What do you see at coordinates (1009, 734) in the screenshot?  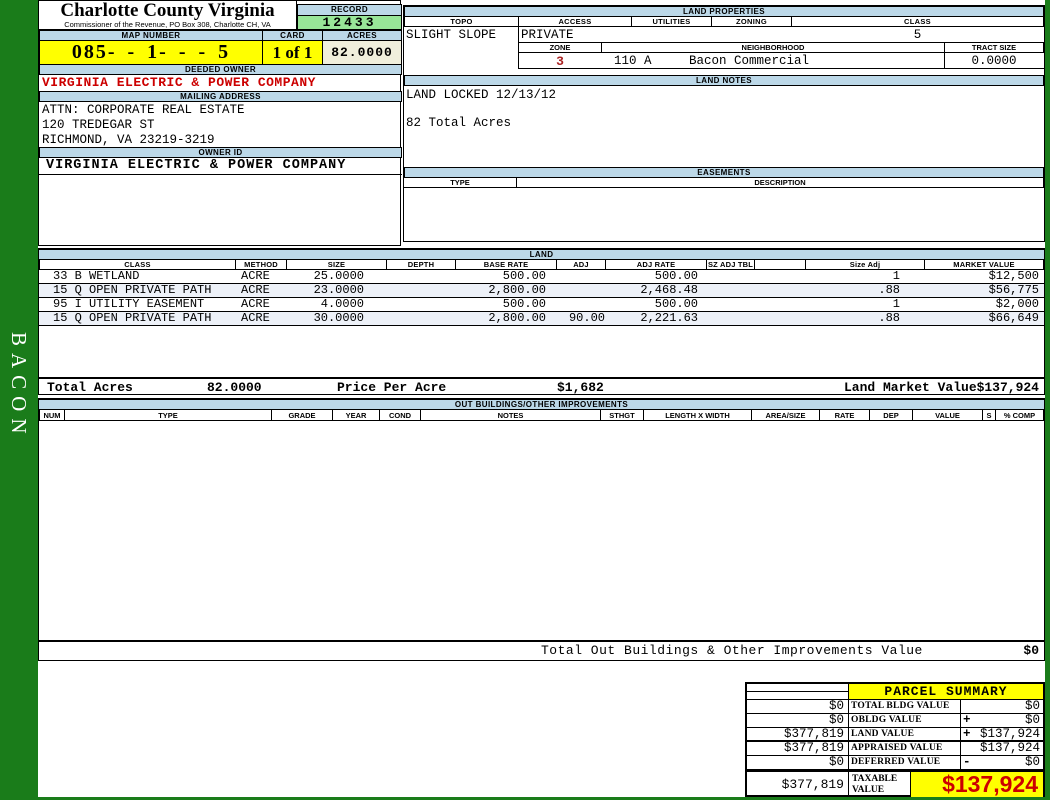 I see `ps-right-value: $137,924` at bounding box center [1009, 734].